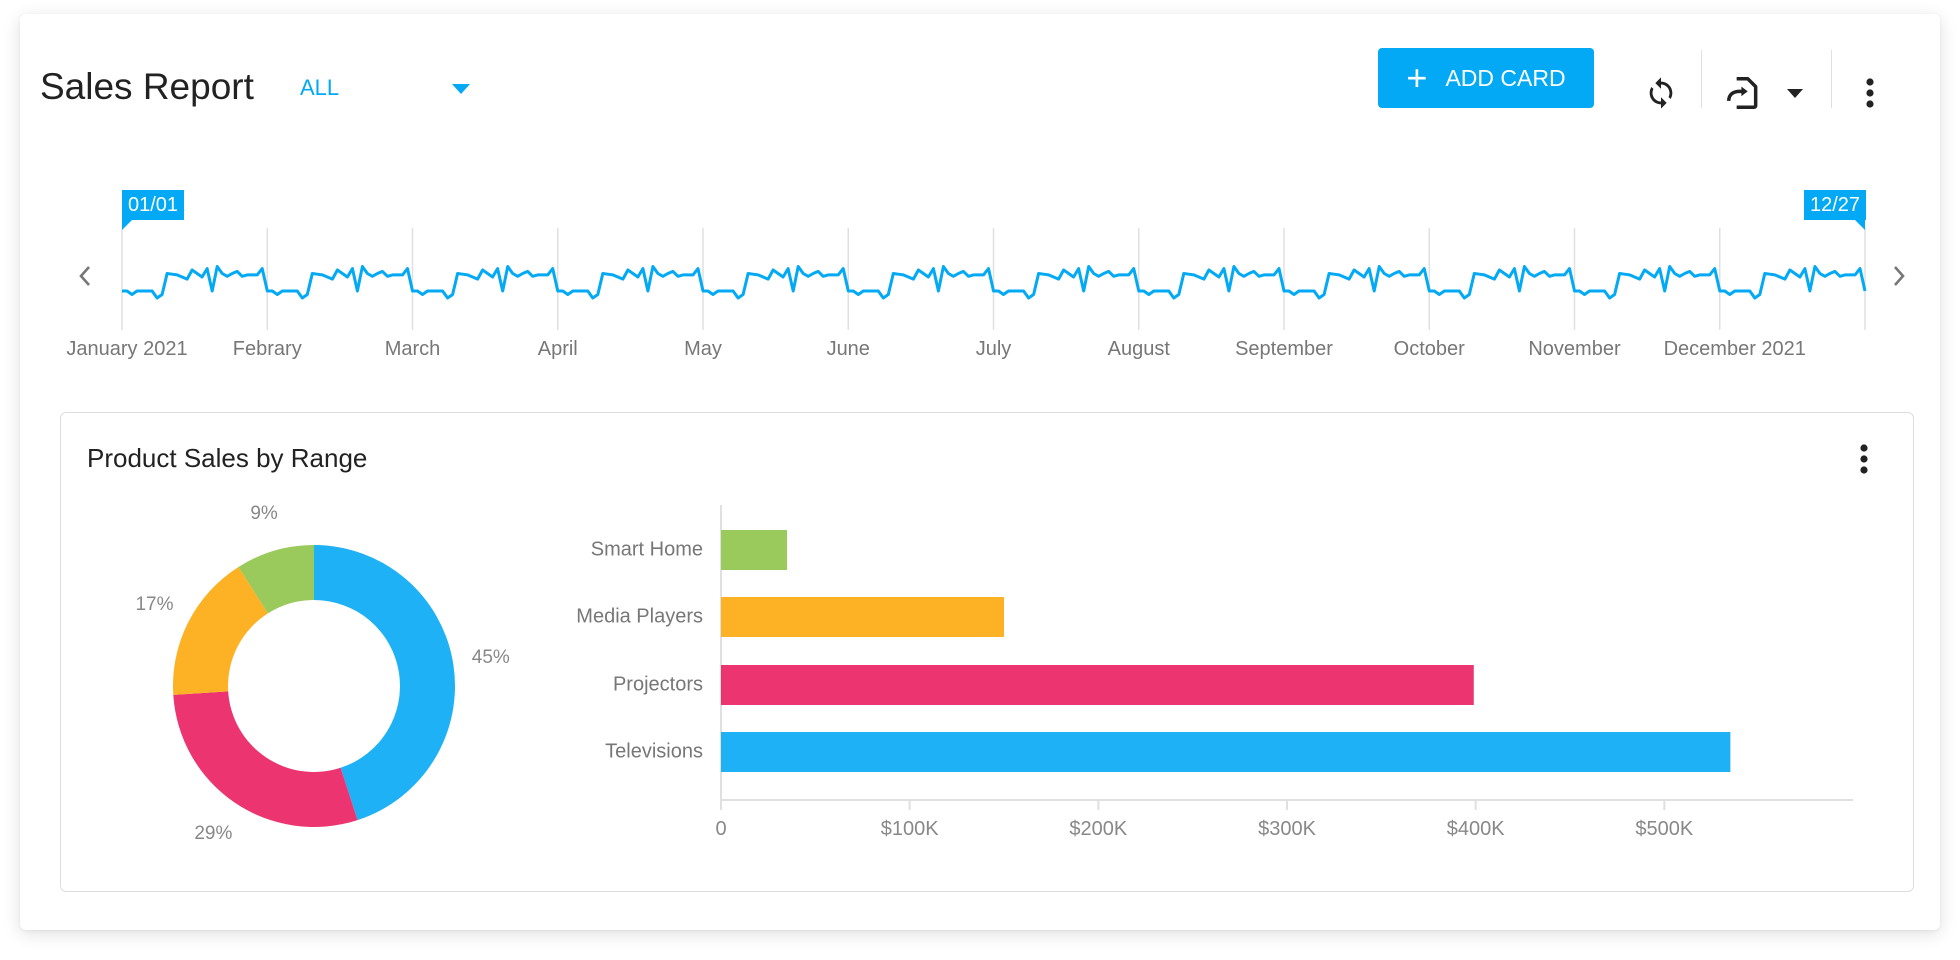  Describe the element at coordinates (154, 604) in the screenshot. I see `donut-percent-label: 17%` at that location.